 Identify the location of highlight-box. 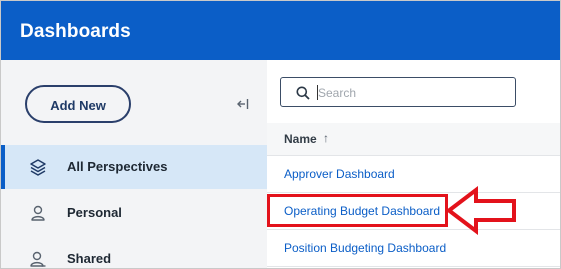
(357, 210).